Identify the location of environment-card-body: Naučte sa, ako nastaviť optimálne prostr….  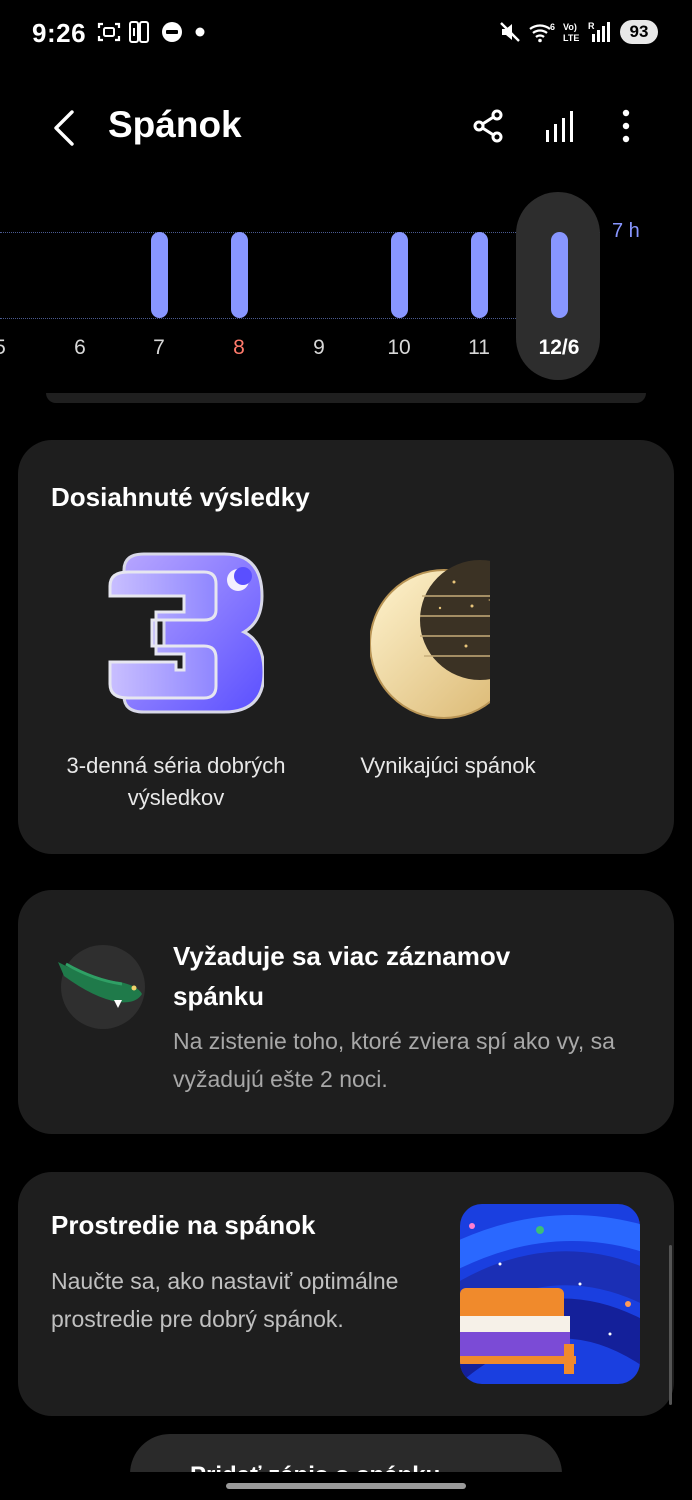
(225, 1300).